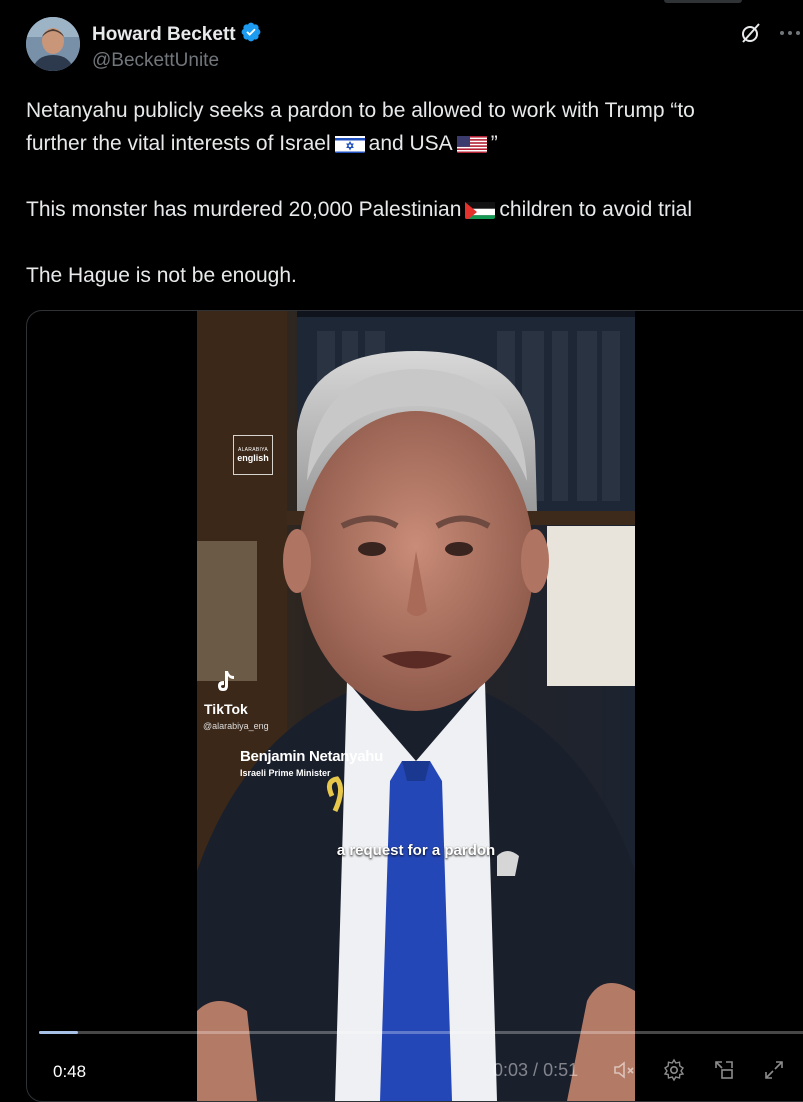  I want to click on tiktok-logo, so click(226, 684).